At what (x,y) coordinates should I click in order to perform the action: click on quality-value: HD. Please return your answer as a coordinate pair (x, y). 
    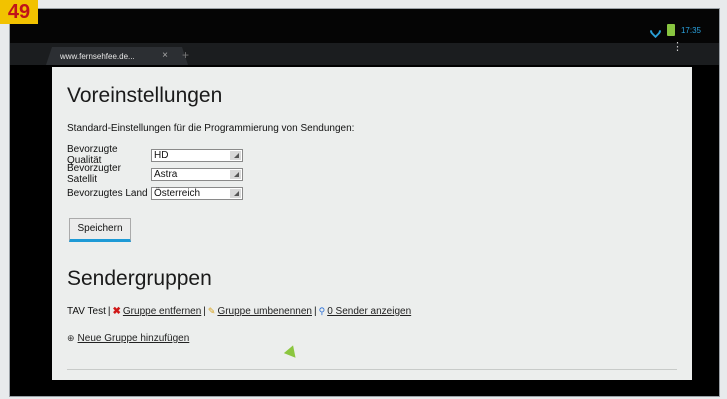
    Looking at the image, I should click on (161, 155).